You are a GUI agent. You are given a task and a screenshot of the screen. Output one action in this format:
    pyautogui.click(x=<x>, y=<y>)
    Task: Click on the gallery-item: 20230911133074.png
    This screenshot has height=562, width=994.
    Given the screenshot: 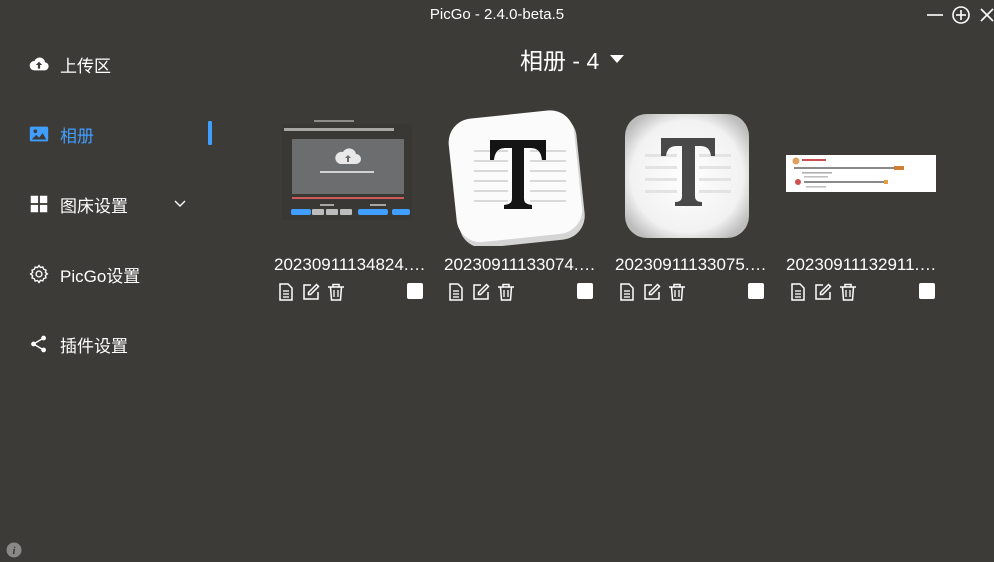 What is the action you would take?
    pyautogui.click(x=521, y=210)
    